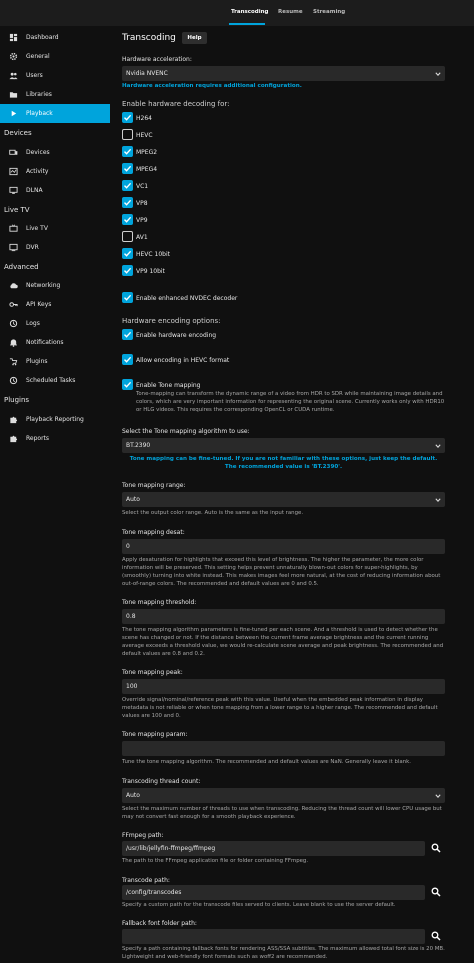 The width and height of the screenshot is (474, 963). Describe the element at coordinates (142, 186) in the screenshot. I see `decoder-label: VC1` at that location.